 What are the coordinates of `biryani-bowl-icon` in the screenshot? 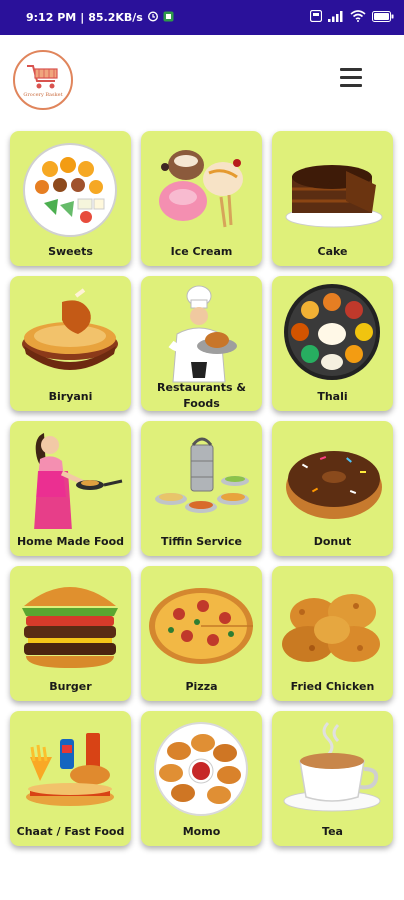 It's located at (70, 329).